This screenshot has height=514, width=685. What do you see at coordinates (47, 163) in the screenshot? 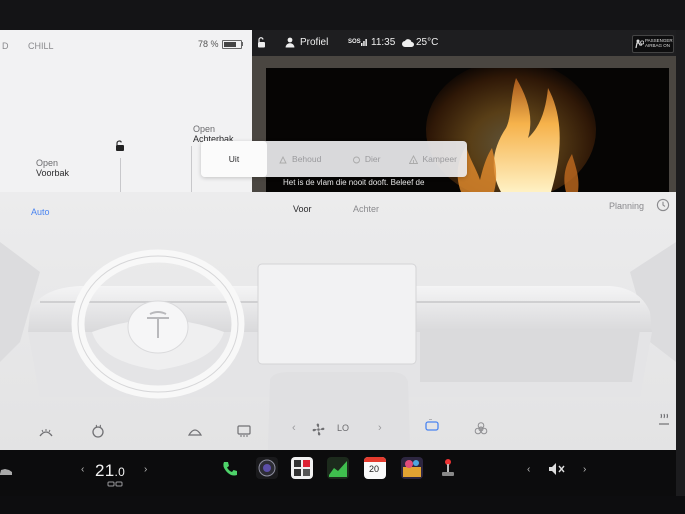
I see `frunk-action: Open` at bounding box center [47, 163].